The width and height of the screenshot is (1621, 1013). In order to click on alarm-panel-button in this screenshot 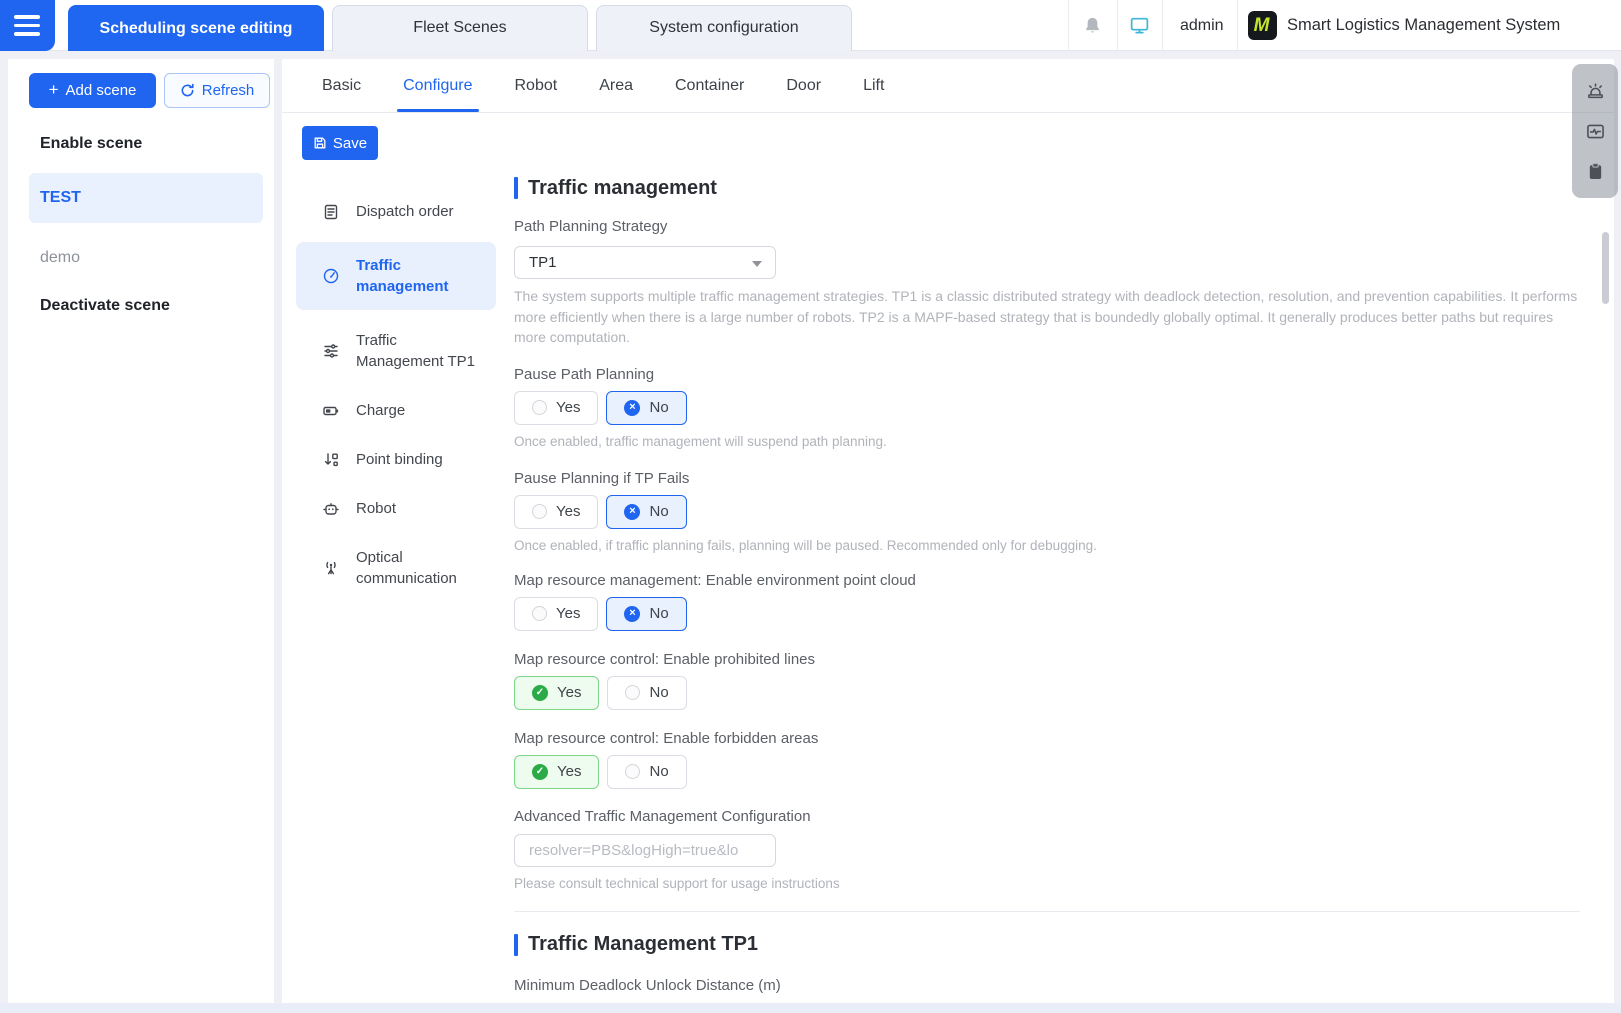, I will do `click(1595, 91)`.